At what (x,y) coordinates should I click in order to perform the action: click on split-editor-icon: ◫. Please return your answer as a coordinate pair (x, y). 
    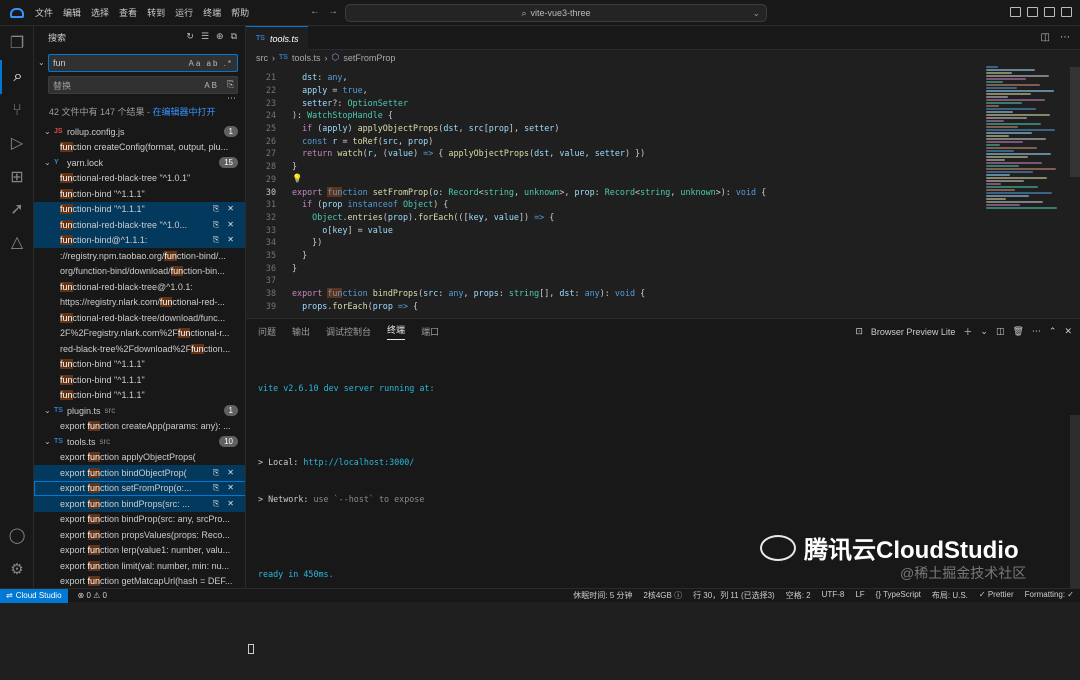
    Looking at the image, I should click on (1045, 37).